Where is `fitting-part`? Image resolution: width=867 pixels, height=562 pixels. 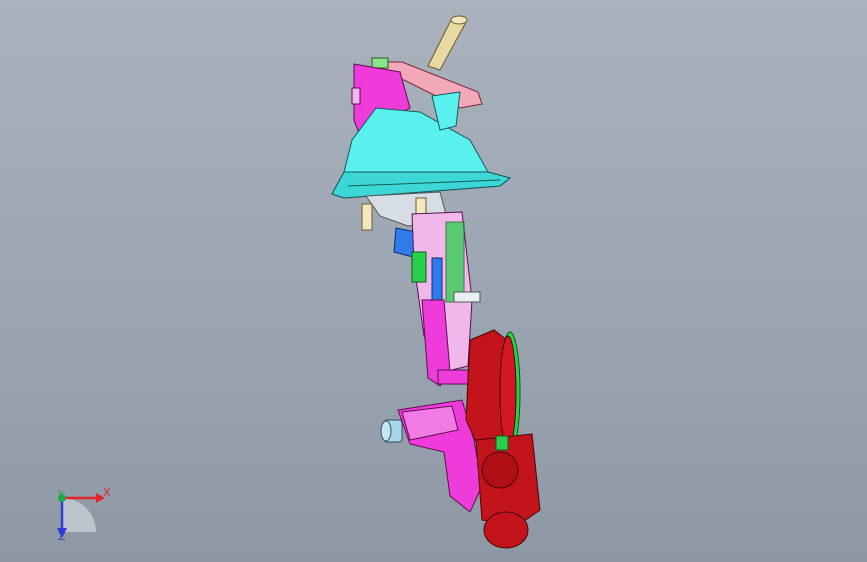
fitting-part is located at coordinates (391, 431).